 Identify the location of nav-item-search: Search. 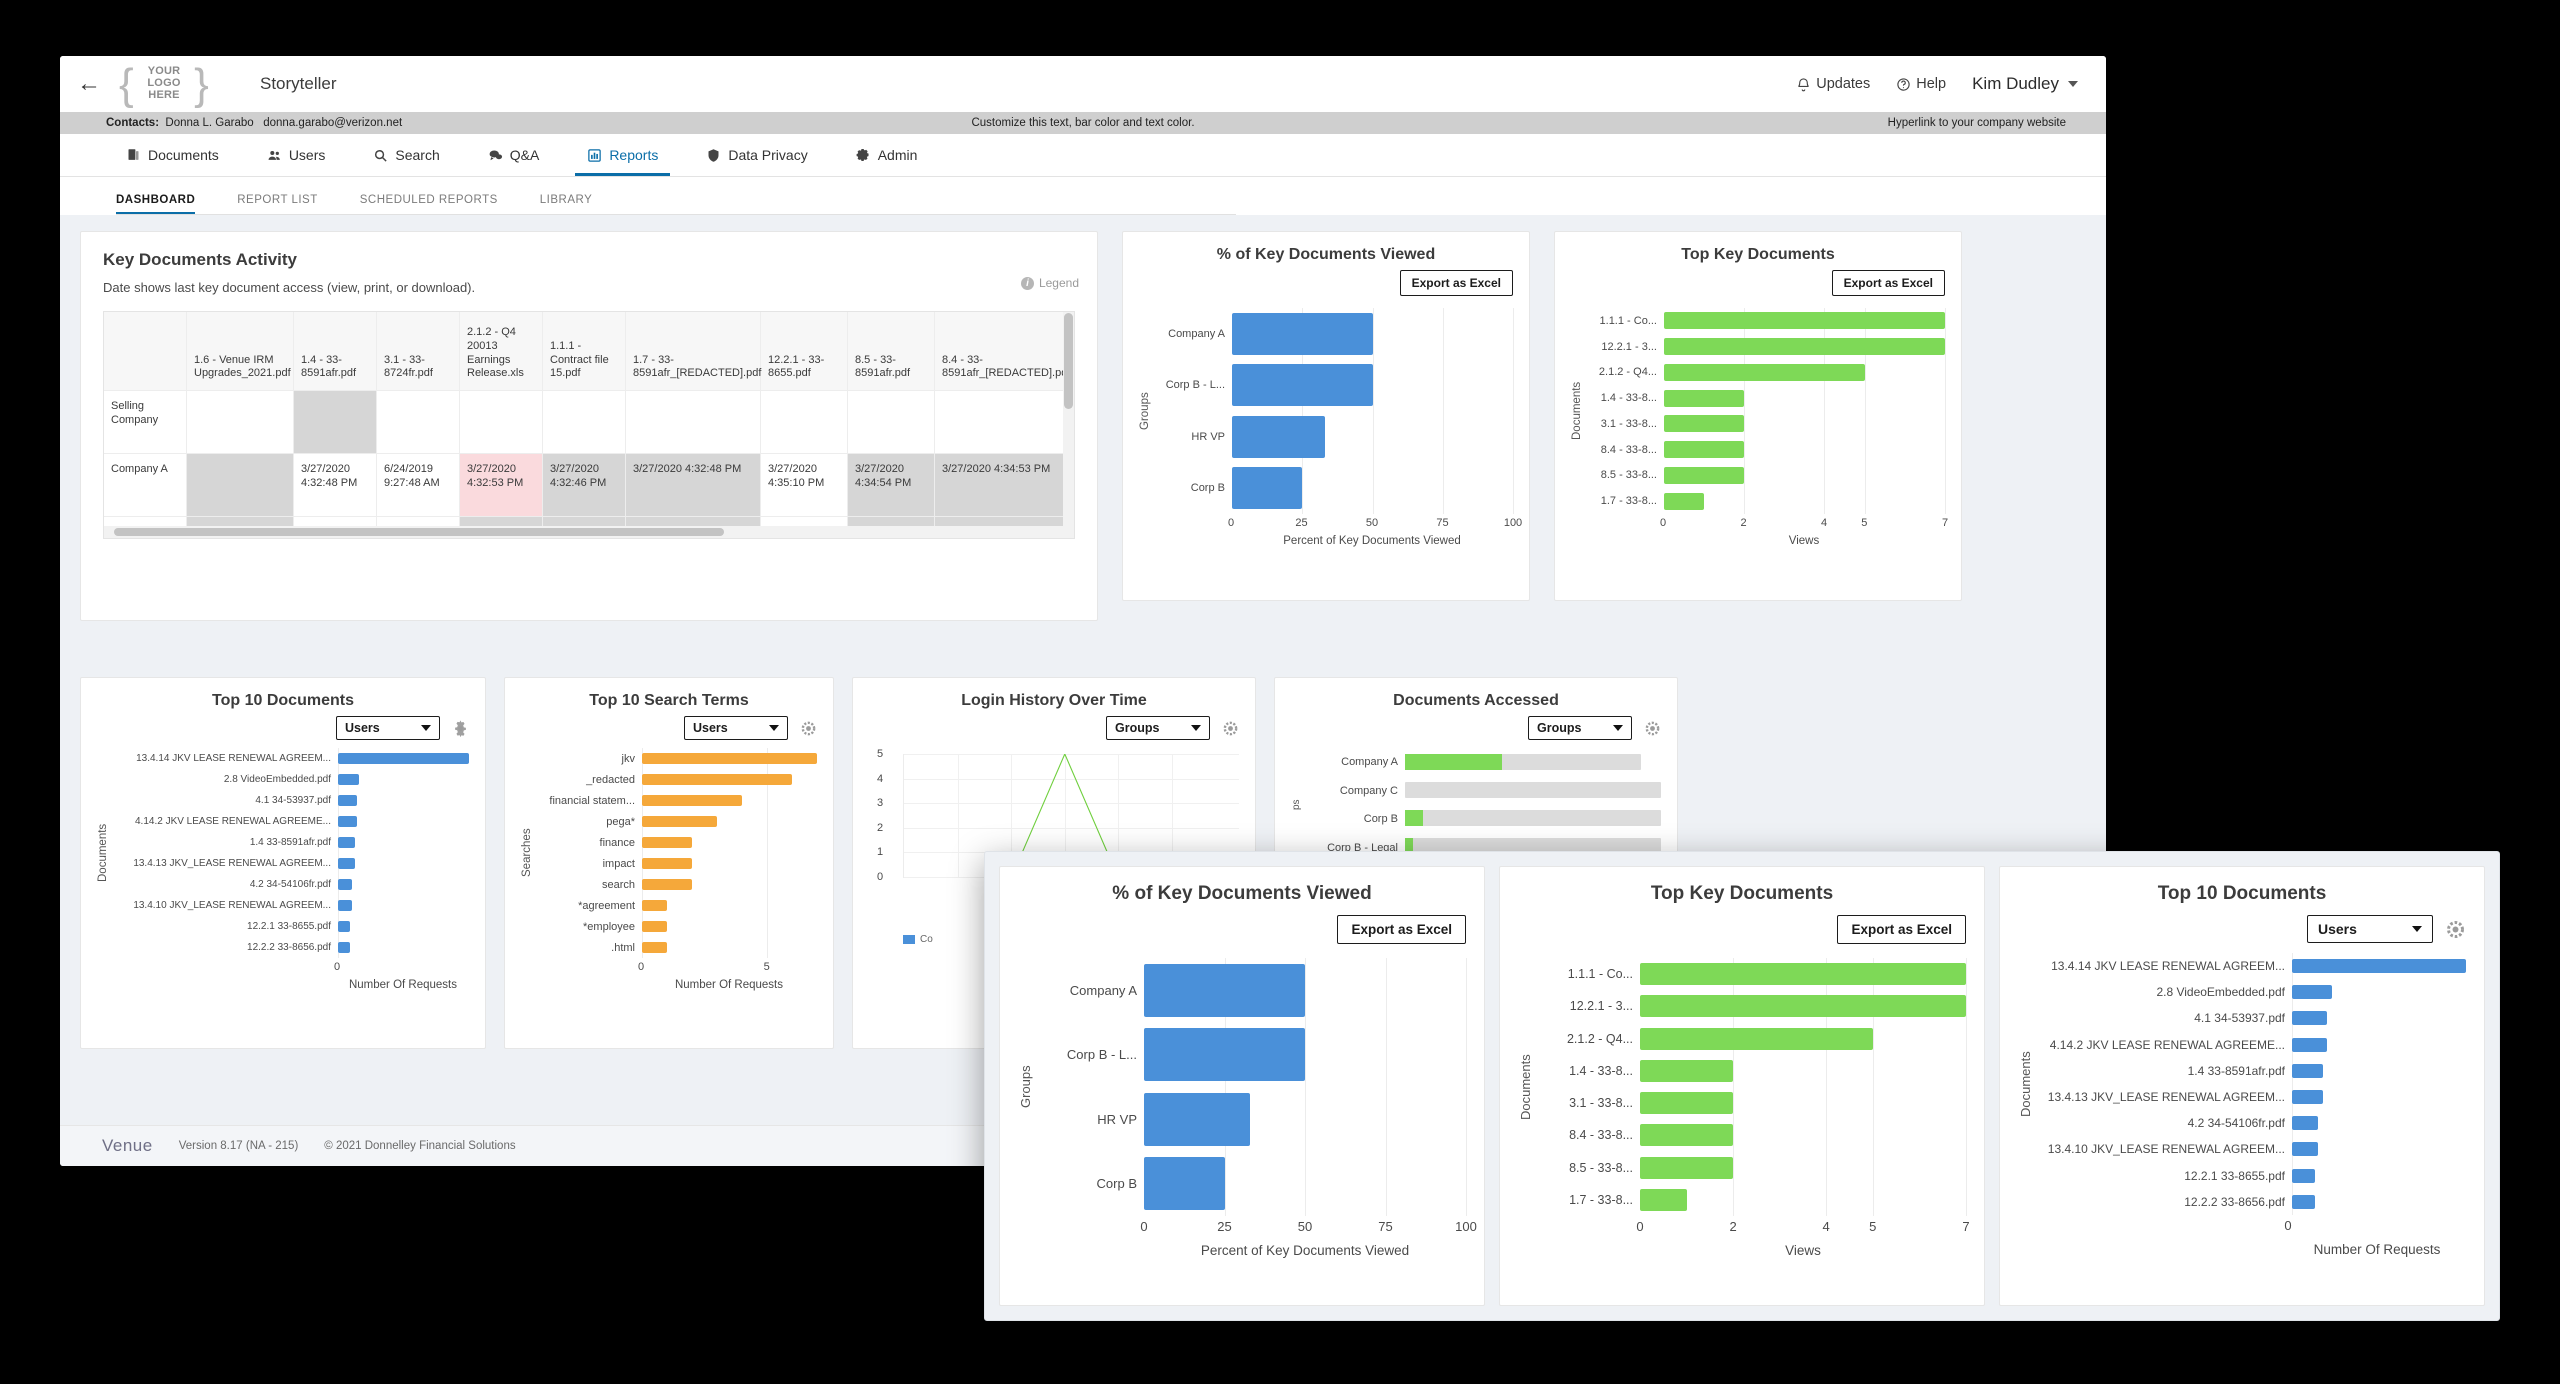
(406, 155).